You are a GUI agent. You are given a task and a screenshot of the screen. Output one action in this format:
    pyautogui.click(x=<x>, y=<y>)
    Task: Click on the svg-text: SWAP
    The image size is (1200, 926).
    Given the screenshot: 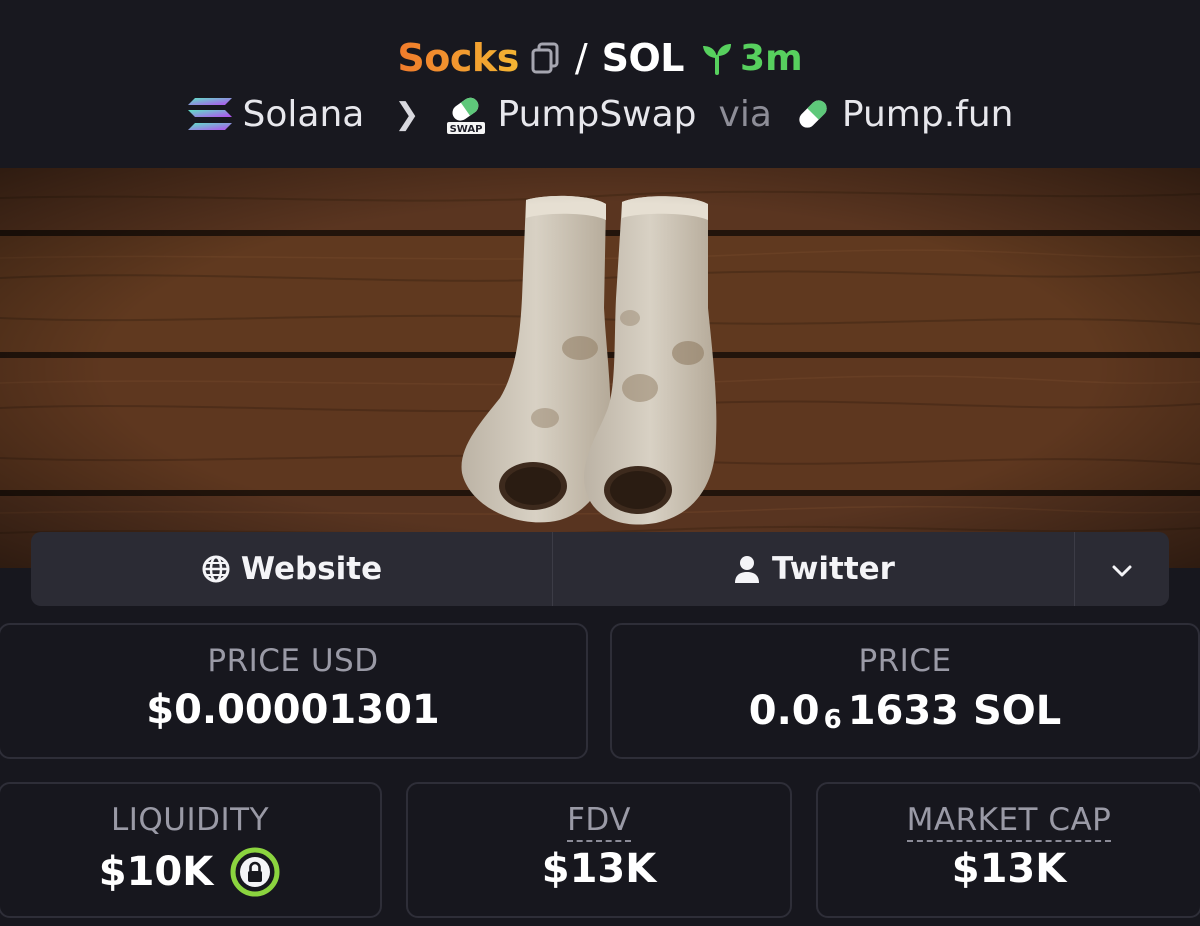 What is the action you would take?
    pyautogui.click(x=465, y=129)
    